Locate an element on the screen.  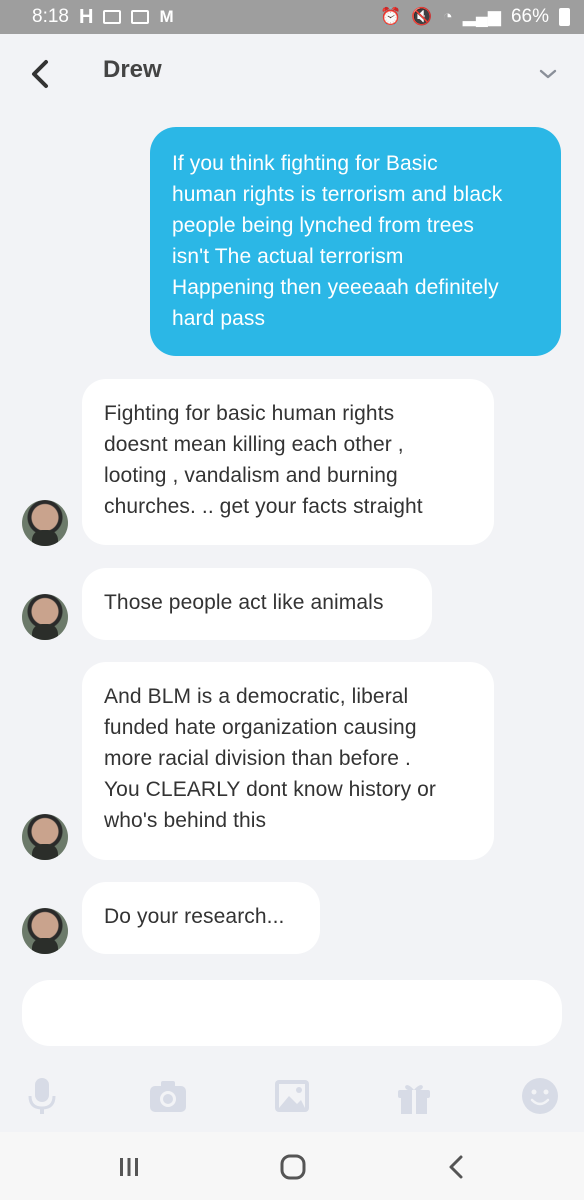
contact-name: Drew is located at coordinates (132, 70).